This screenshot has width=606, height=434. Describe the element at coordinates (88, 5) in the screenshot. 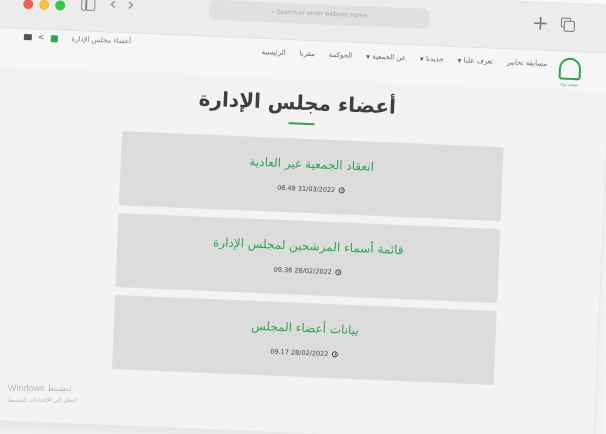

I see `sidebar-toggle-icon` at that location.